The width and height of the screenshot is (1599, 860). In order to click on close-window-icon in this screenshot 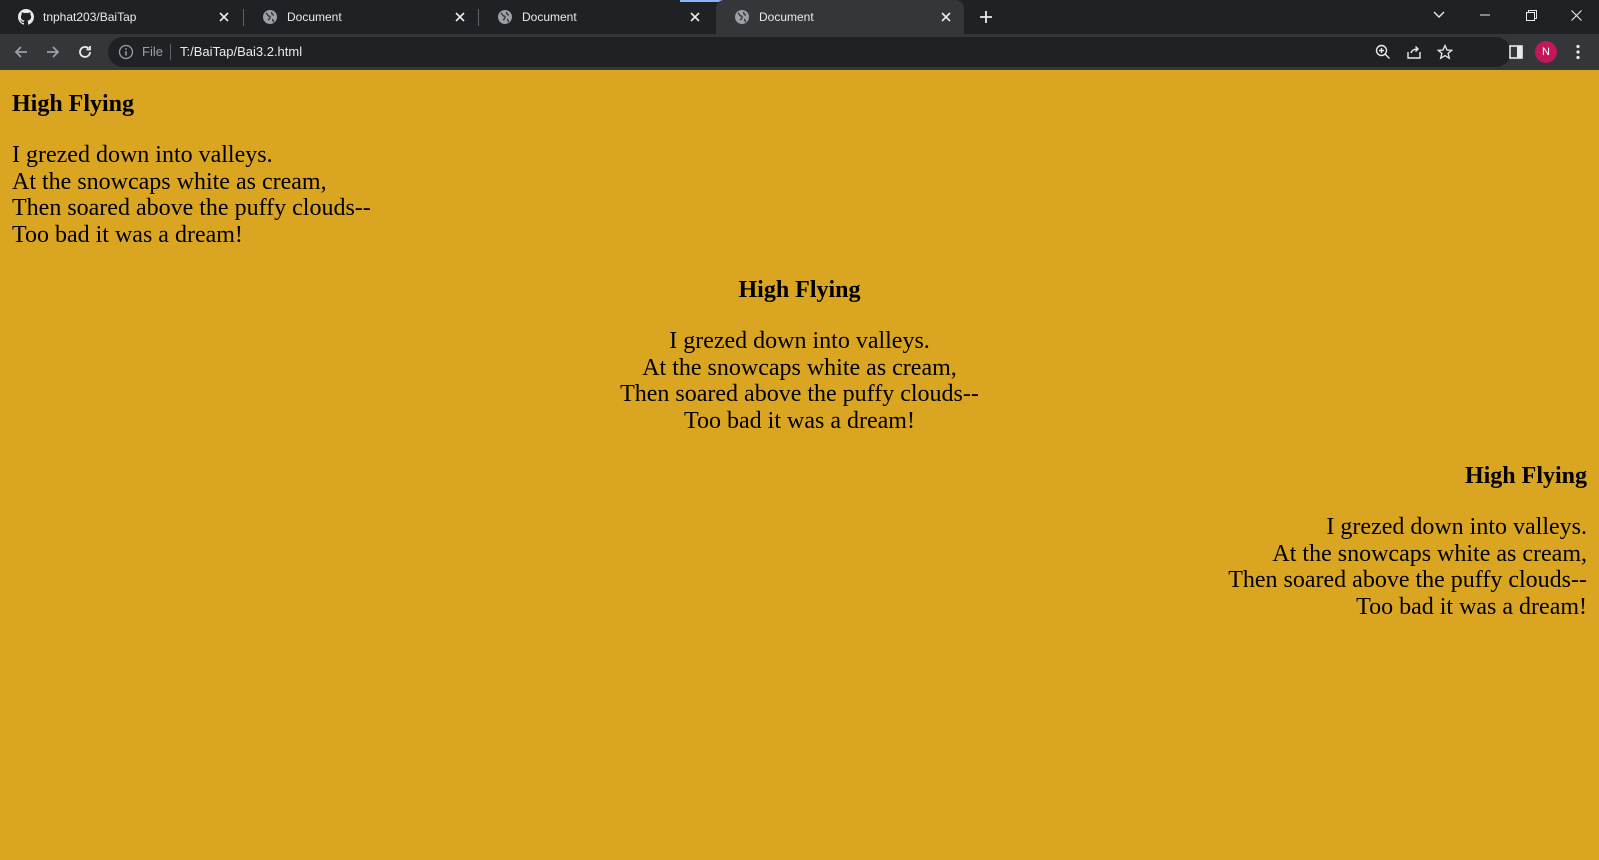, I will do `click(1576, 15)`.